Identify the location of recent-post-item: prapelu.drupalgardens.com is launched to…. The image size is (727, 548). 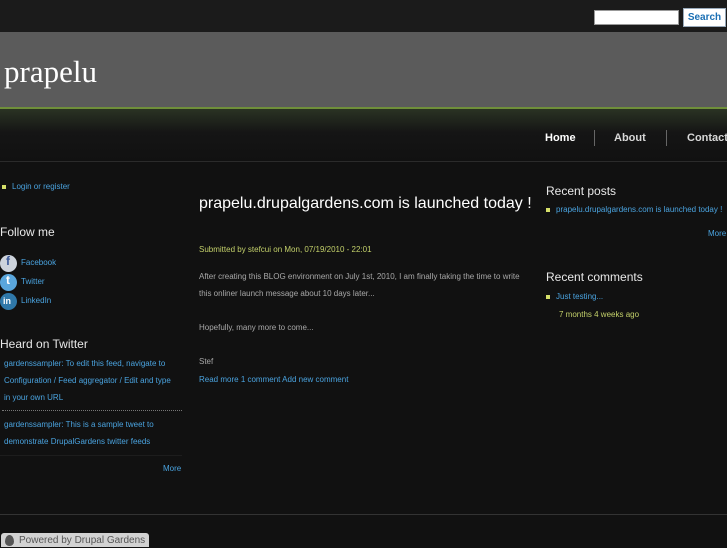
(634, 209).